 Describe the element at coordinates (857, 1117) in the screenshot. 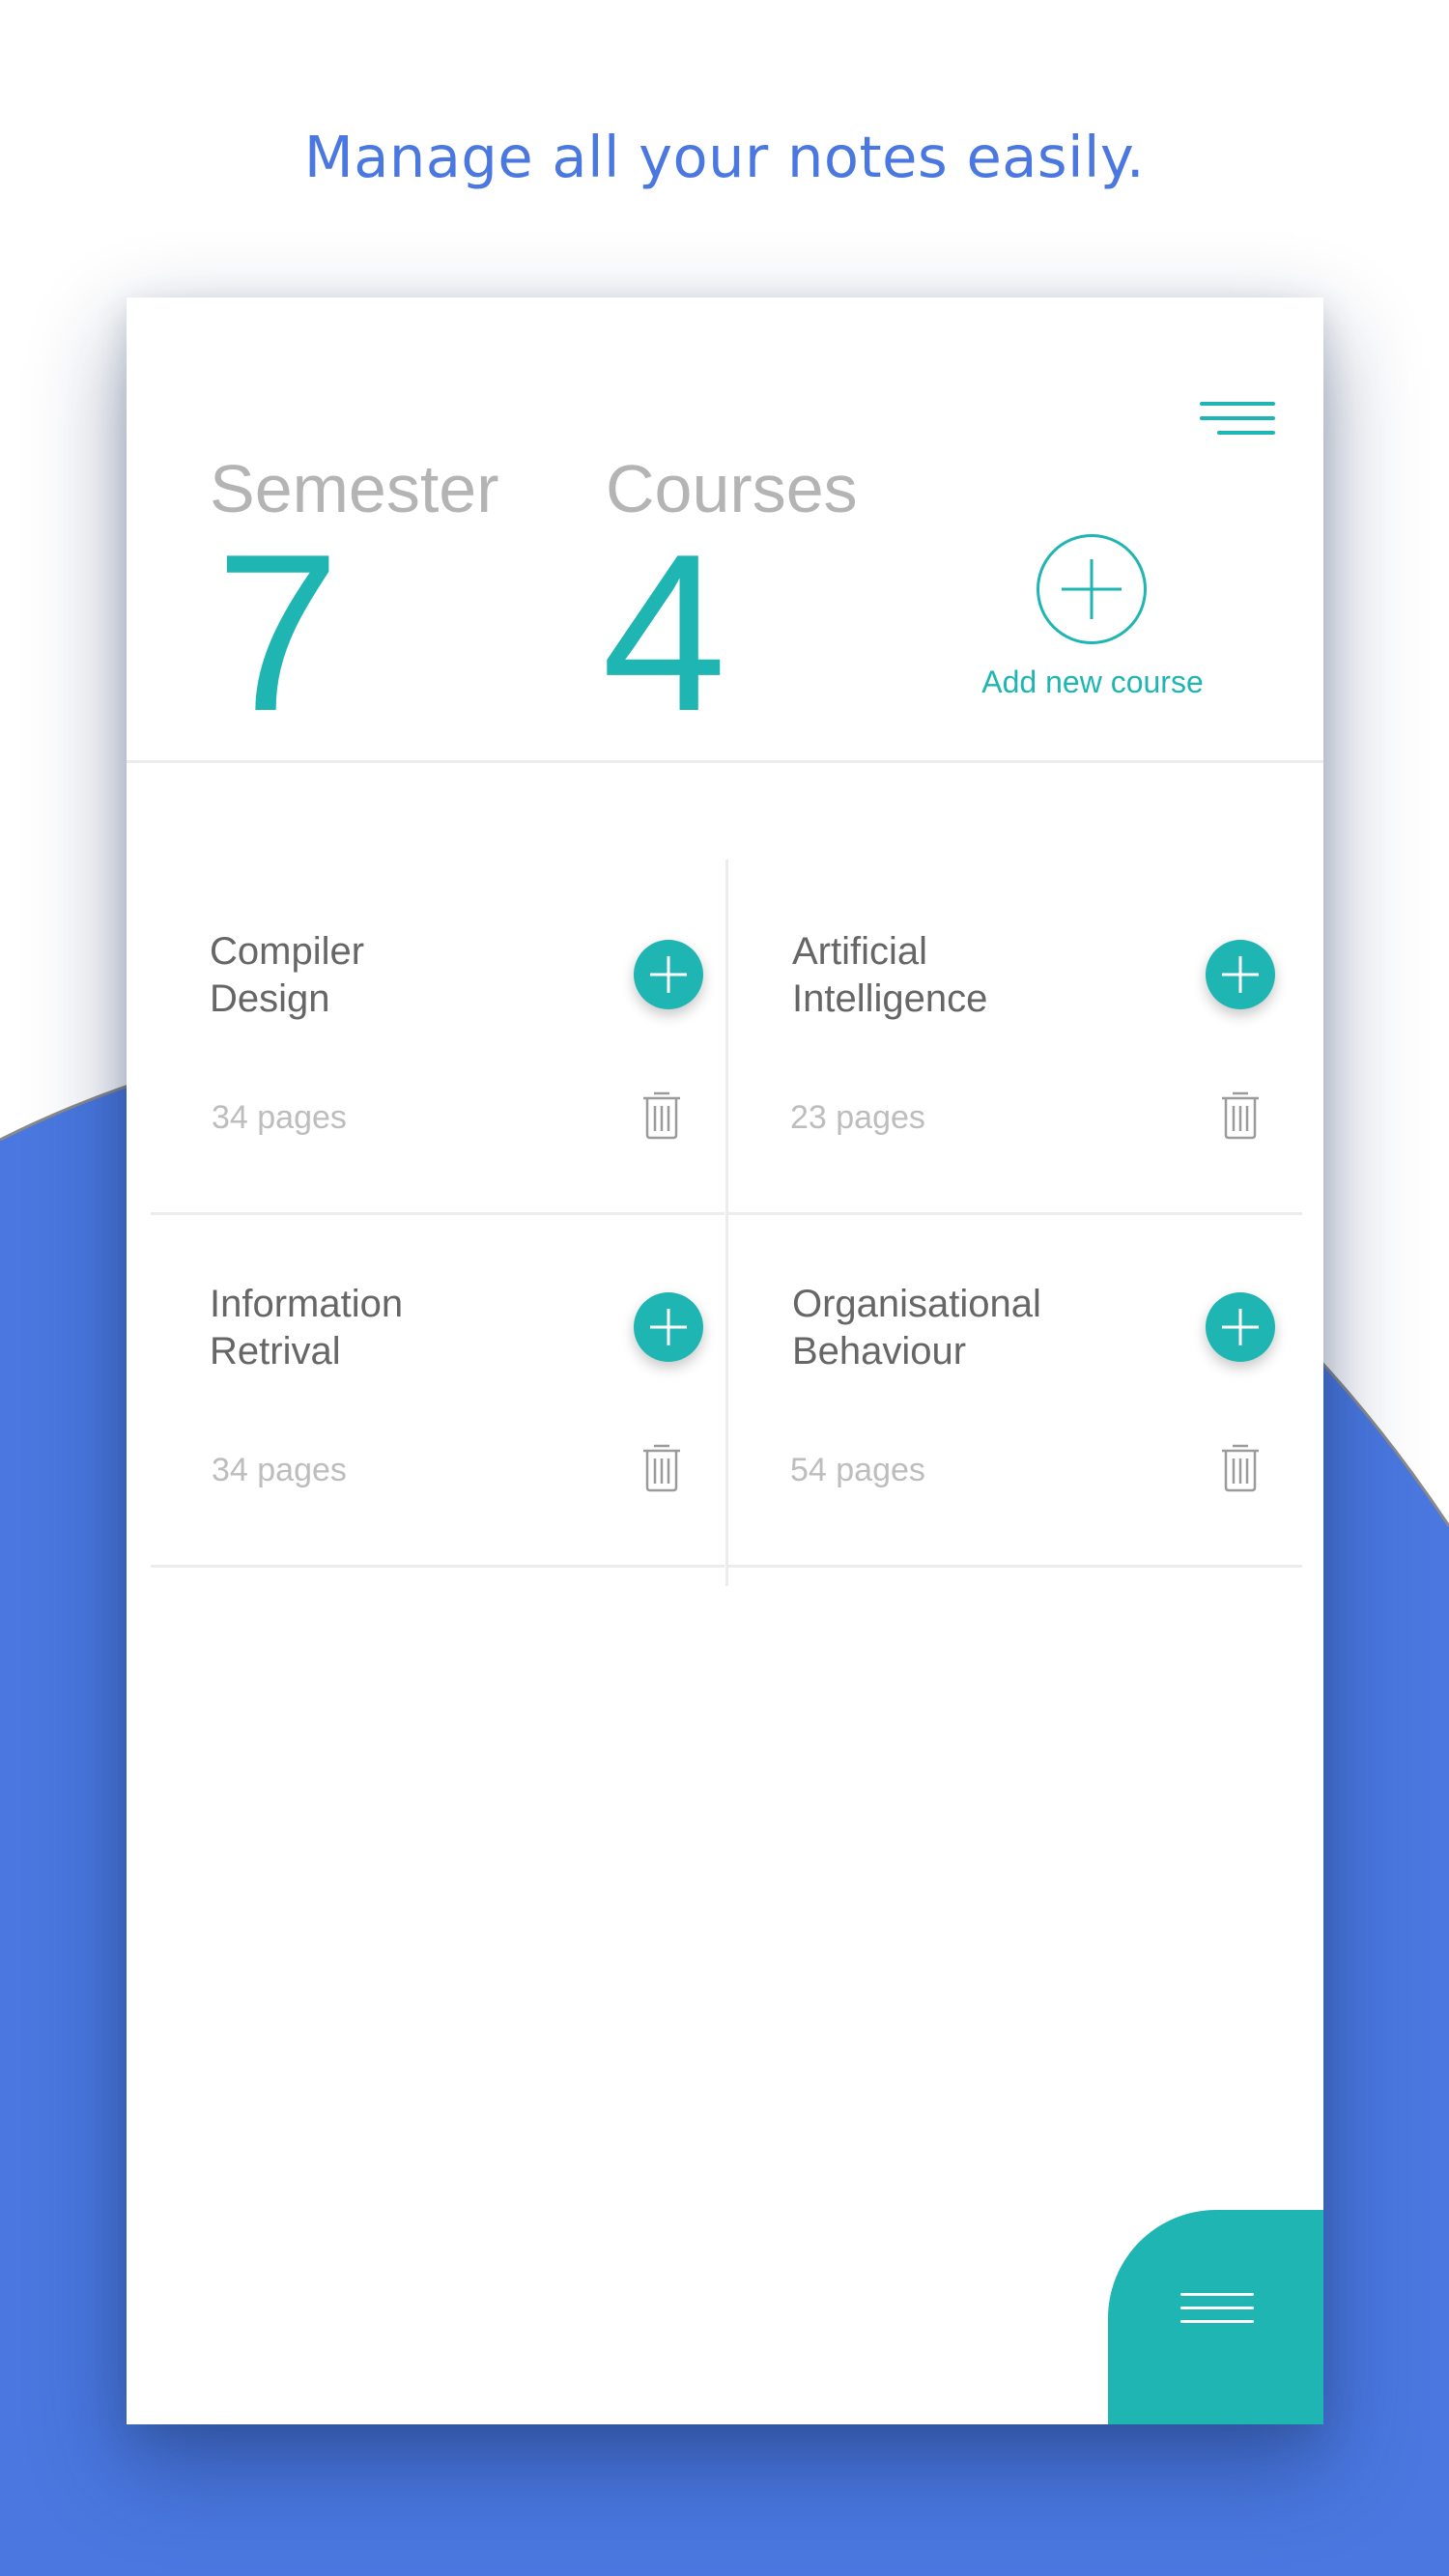

I see `course-pages: 23 pages` at that location.